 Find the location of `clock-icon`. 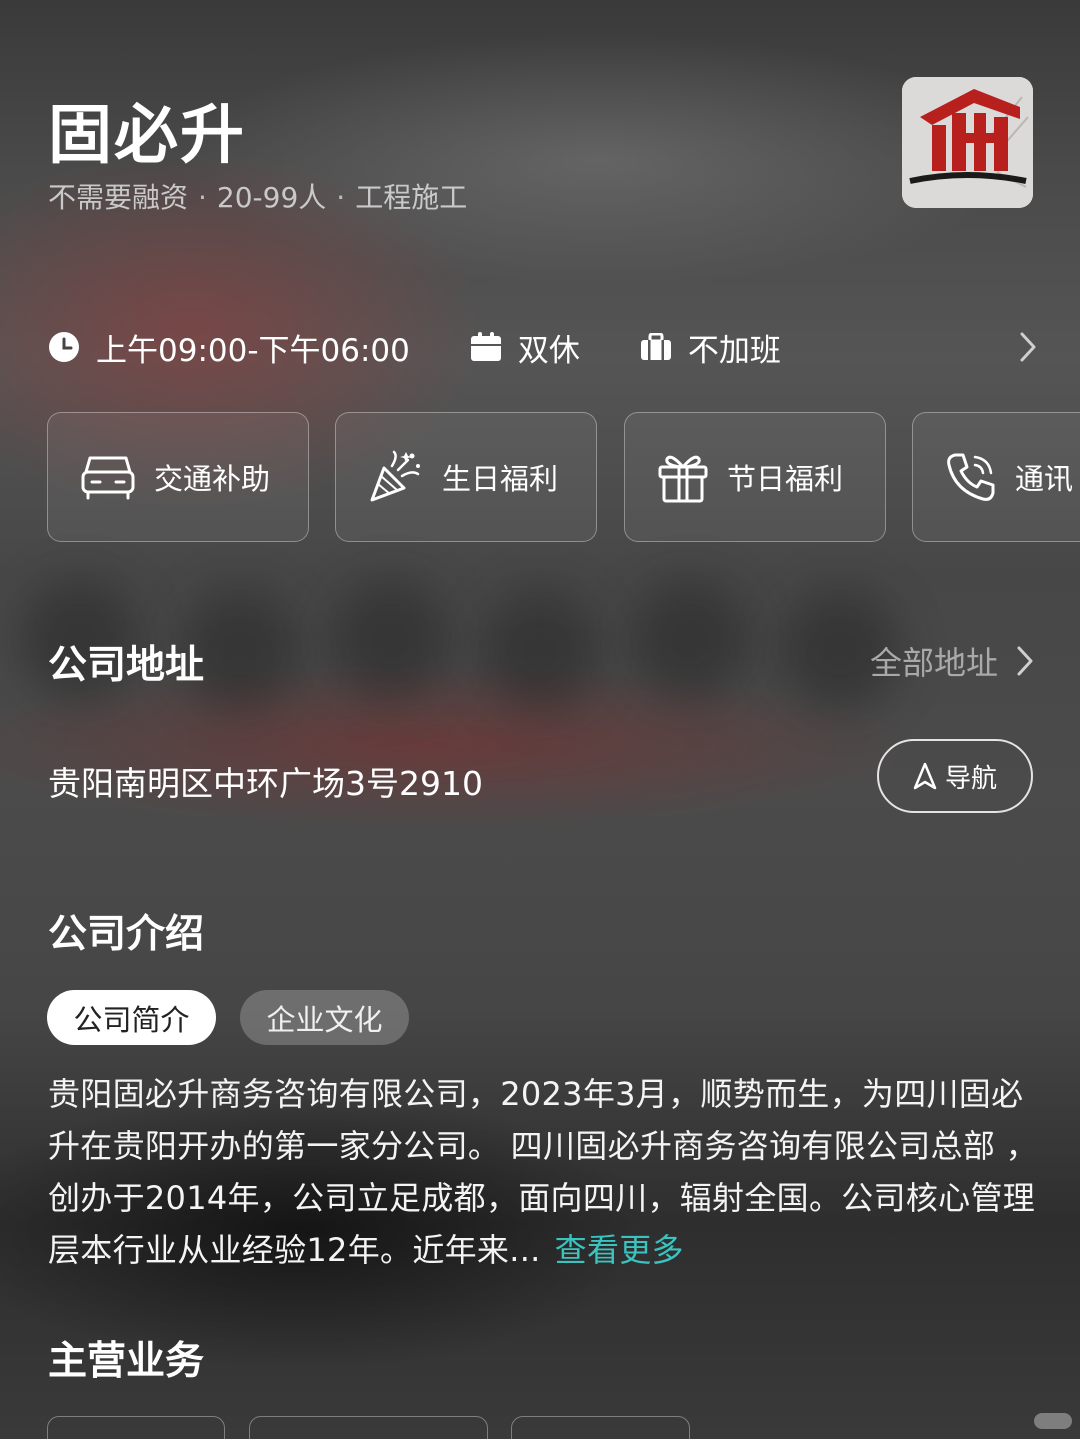

clock-icon is located at coordinates (64, 347).